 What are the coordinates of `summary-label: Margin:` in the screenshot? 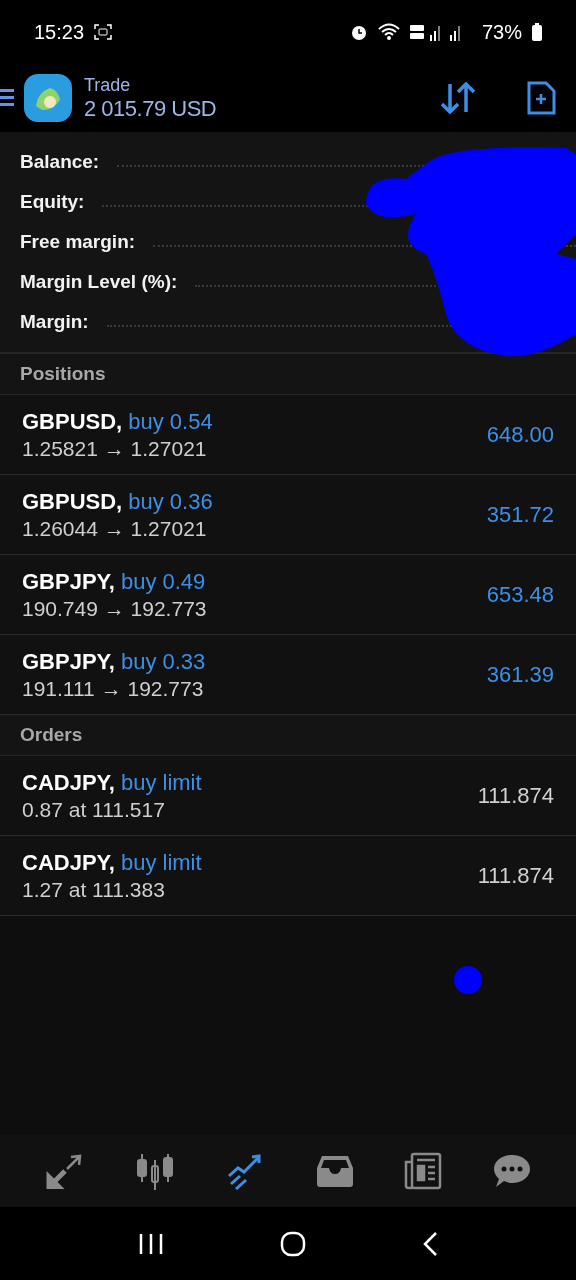 It's located at (54, 322).